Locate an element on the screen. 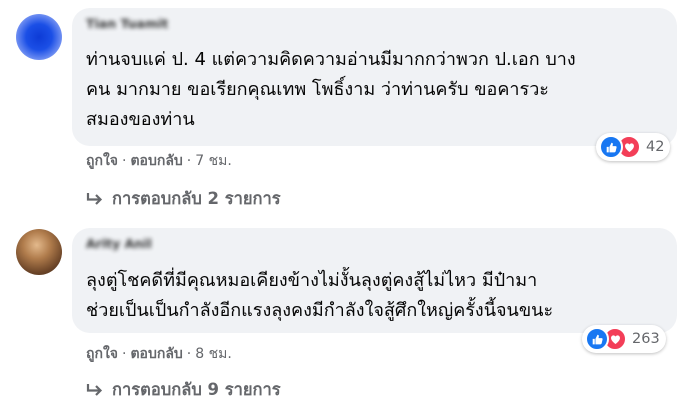 Image resolution: width=689 pixels, height=407 pixels. comment-author: Tian Tuamit is located at coordinates (127, 23).